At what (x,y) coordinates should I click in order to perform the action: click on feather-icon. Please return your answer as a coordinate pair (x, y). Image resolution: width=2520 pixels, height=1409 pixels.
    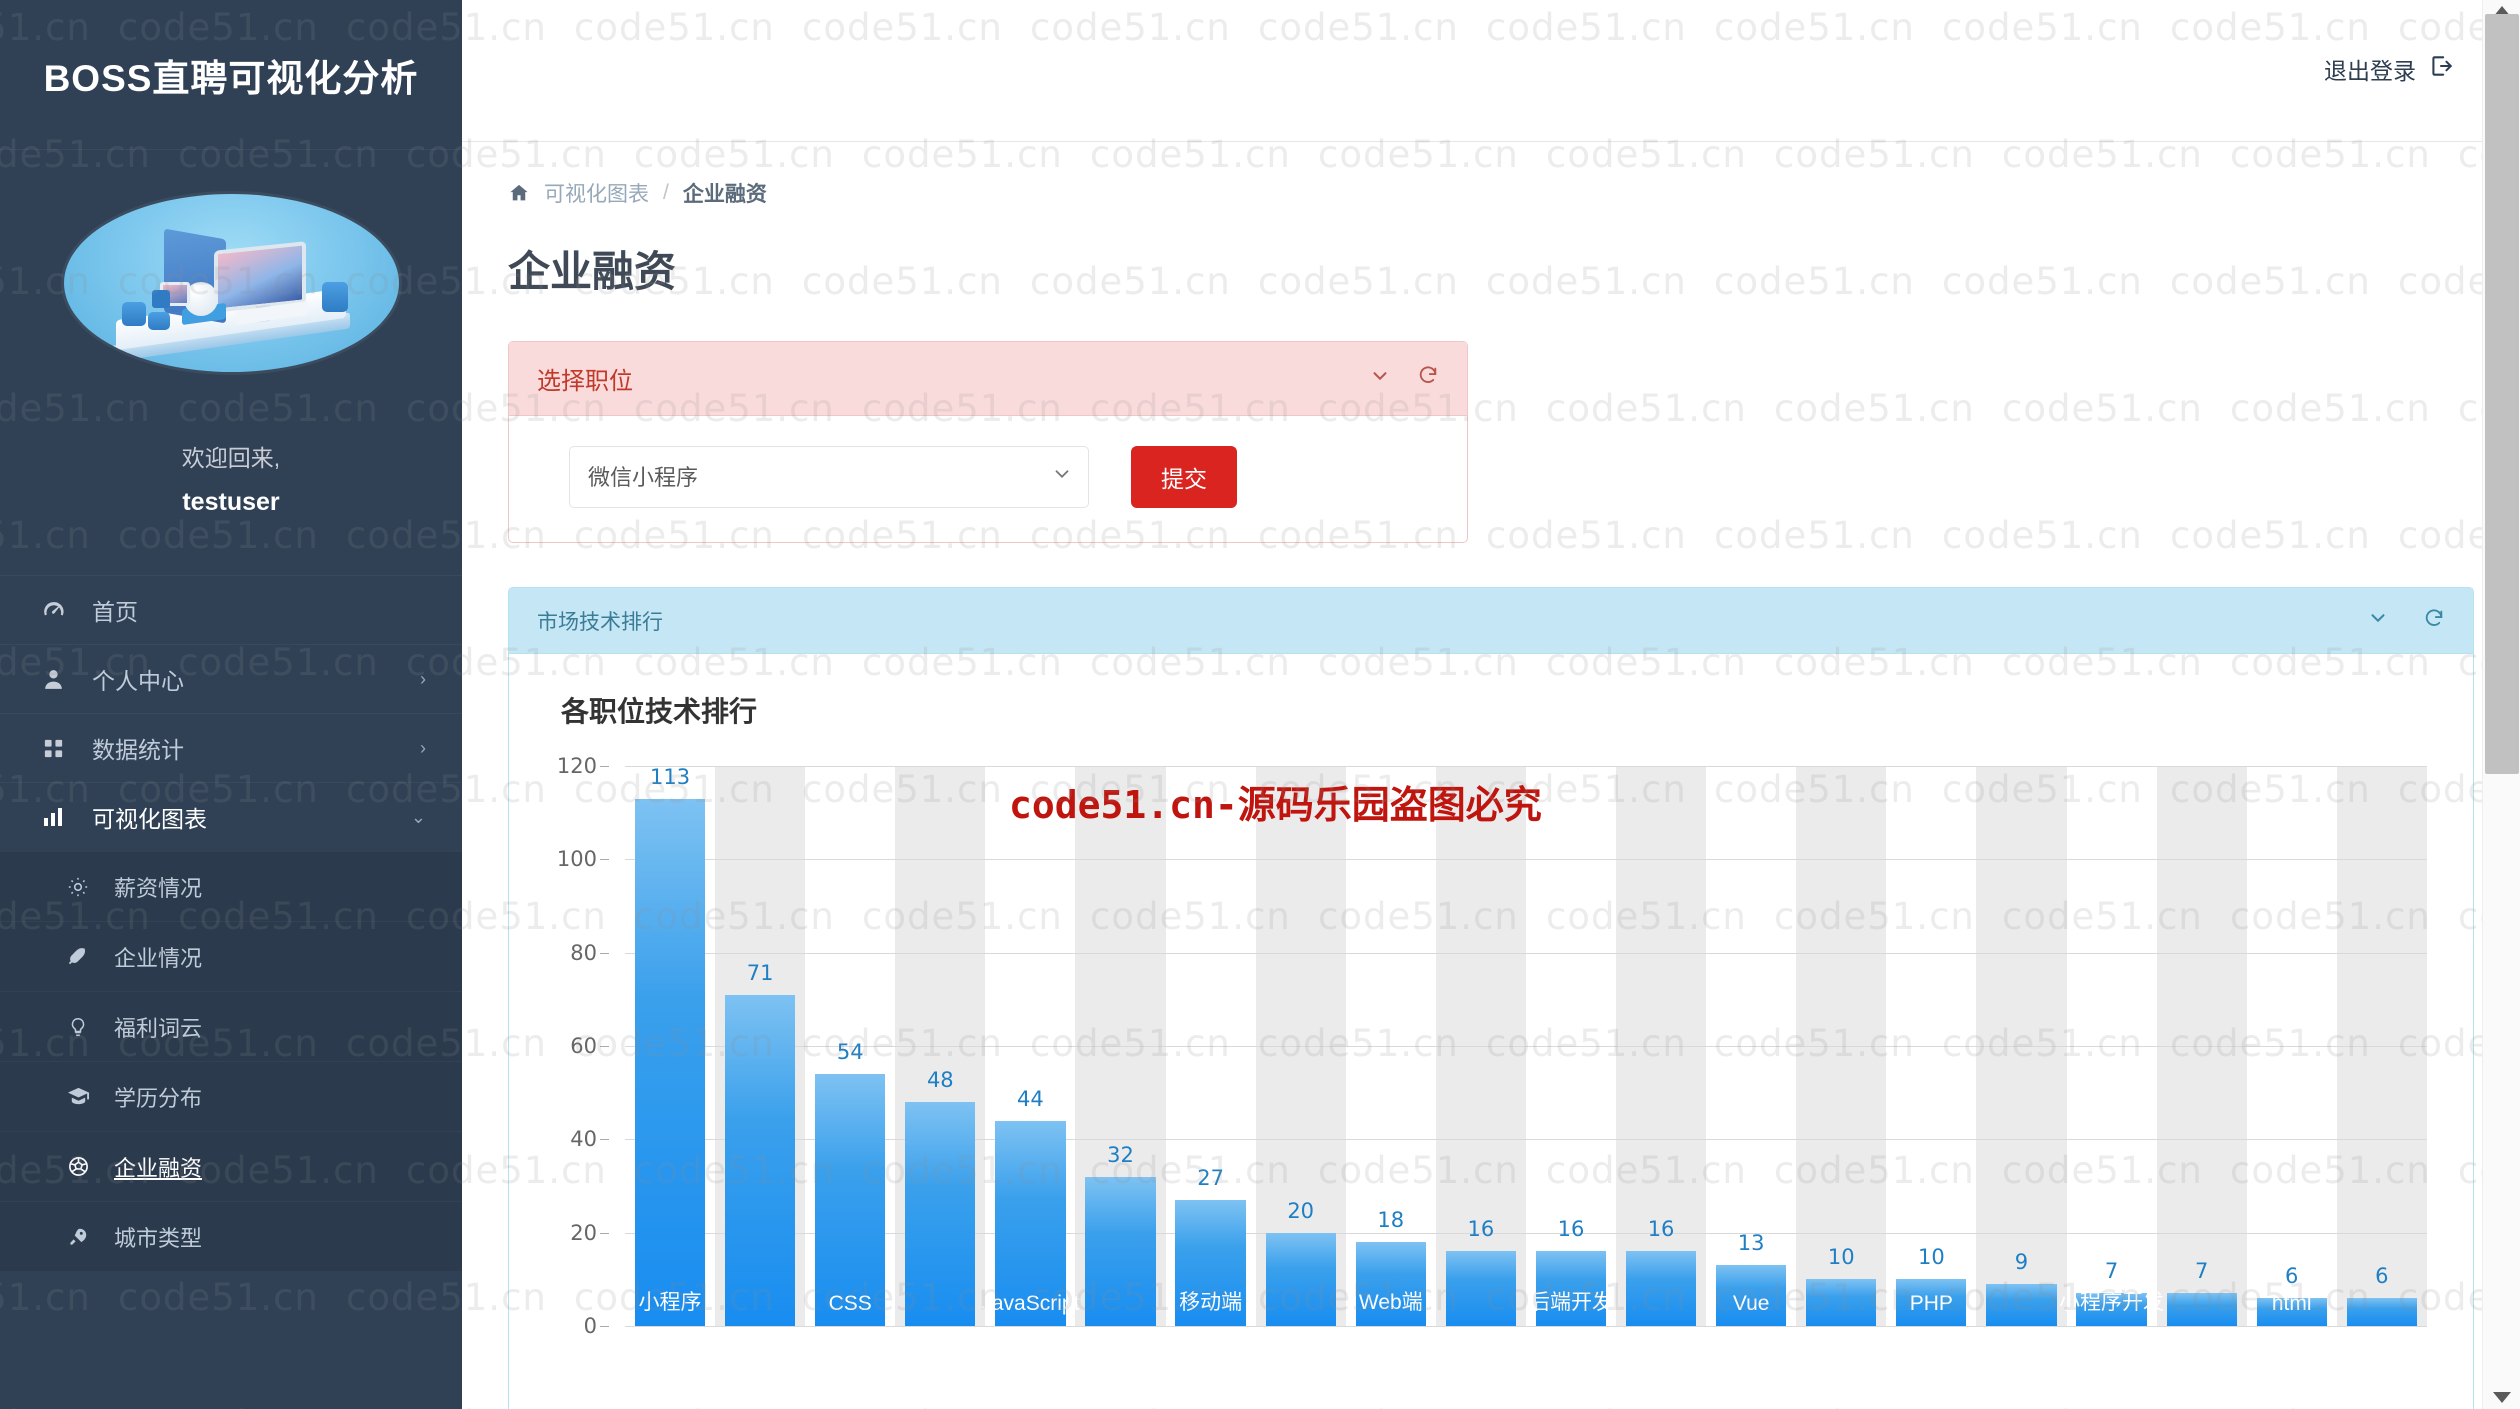
    Looking at the image, I should click on (78, 957).